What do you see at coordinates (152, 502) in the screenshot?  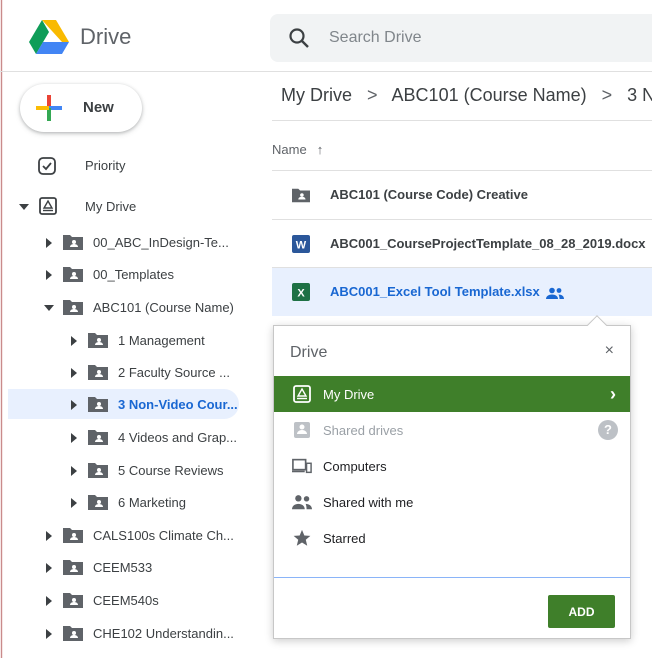 I see `sidebar-item-label: 6 Marketing` at bounding box center [152, 502].